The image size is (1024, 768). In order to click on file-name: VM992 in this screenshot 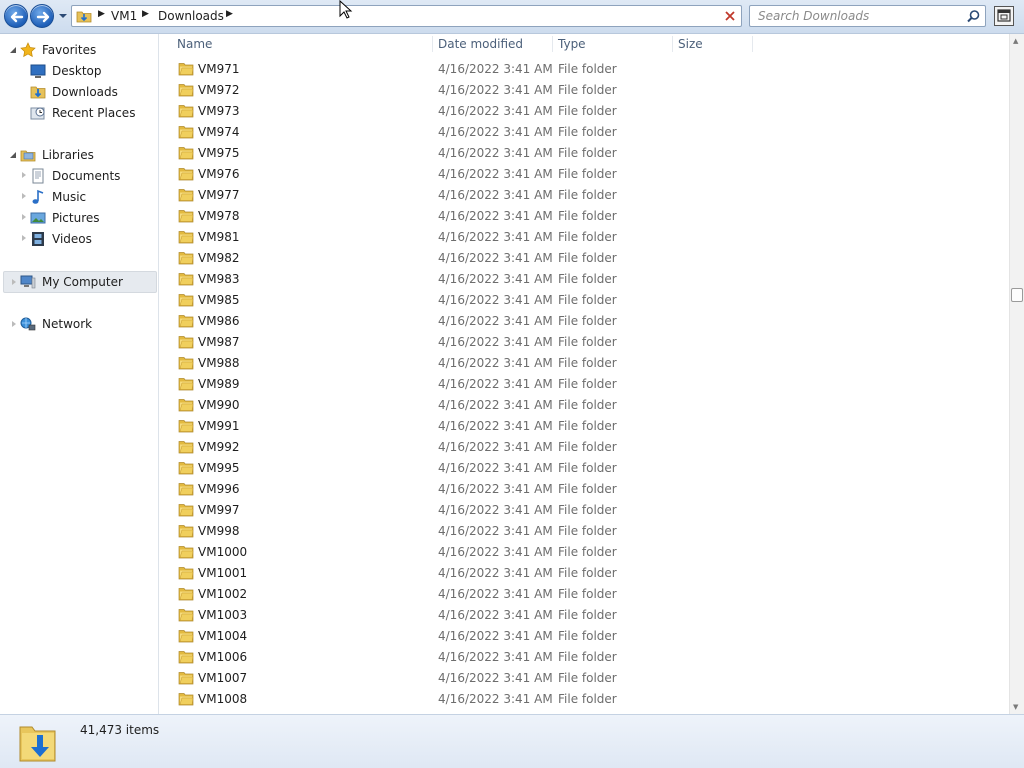, I will do `click(219, 447)`.